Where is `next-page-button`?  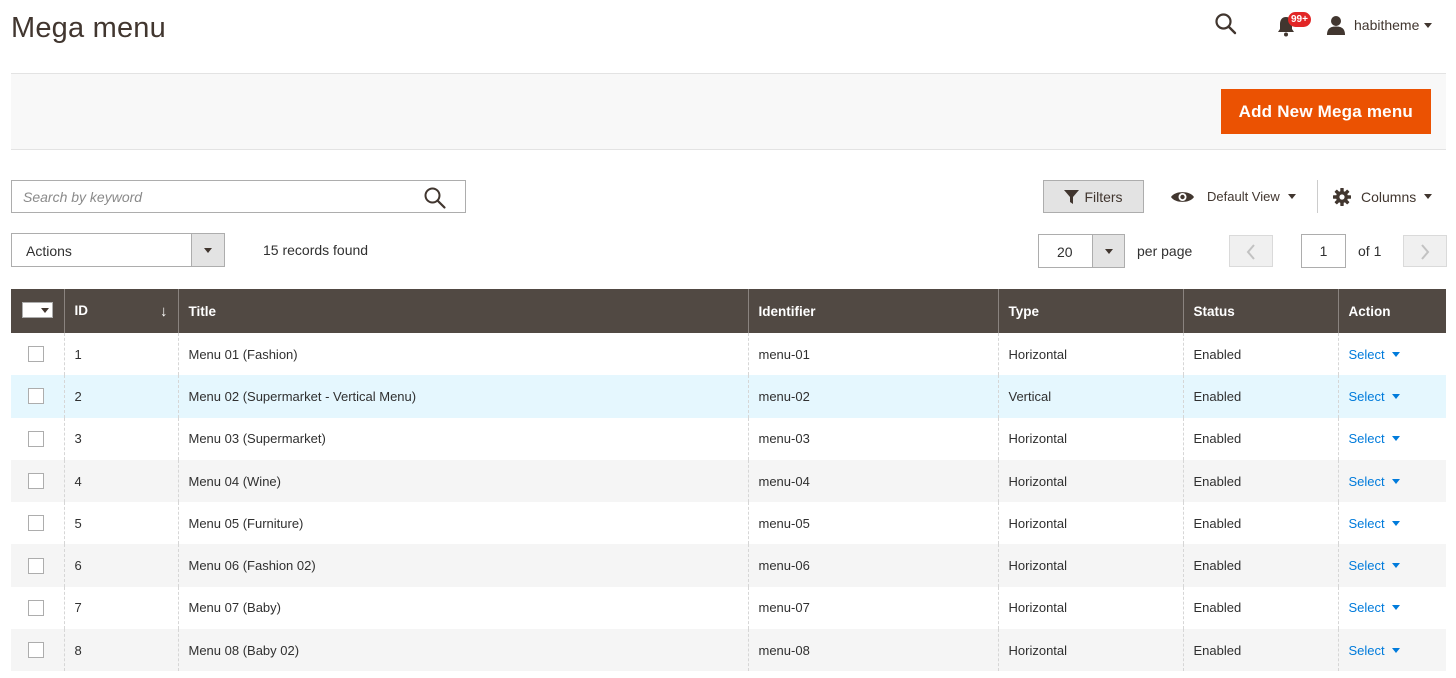 next-page-button is located at coordinates (1425, 251).